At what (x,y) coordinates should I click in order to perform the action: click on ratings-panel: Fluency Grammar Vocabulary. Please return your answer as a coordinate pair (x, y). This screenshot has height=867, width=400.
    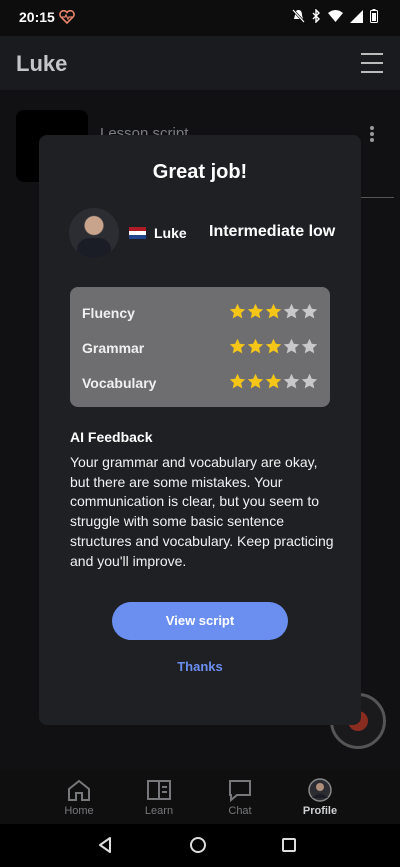
    Looking at the image, I should click on (200, 347).